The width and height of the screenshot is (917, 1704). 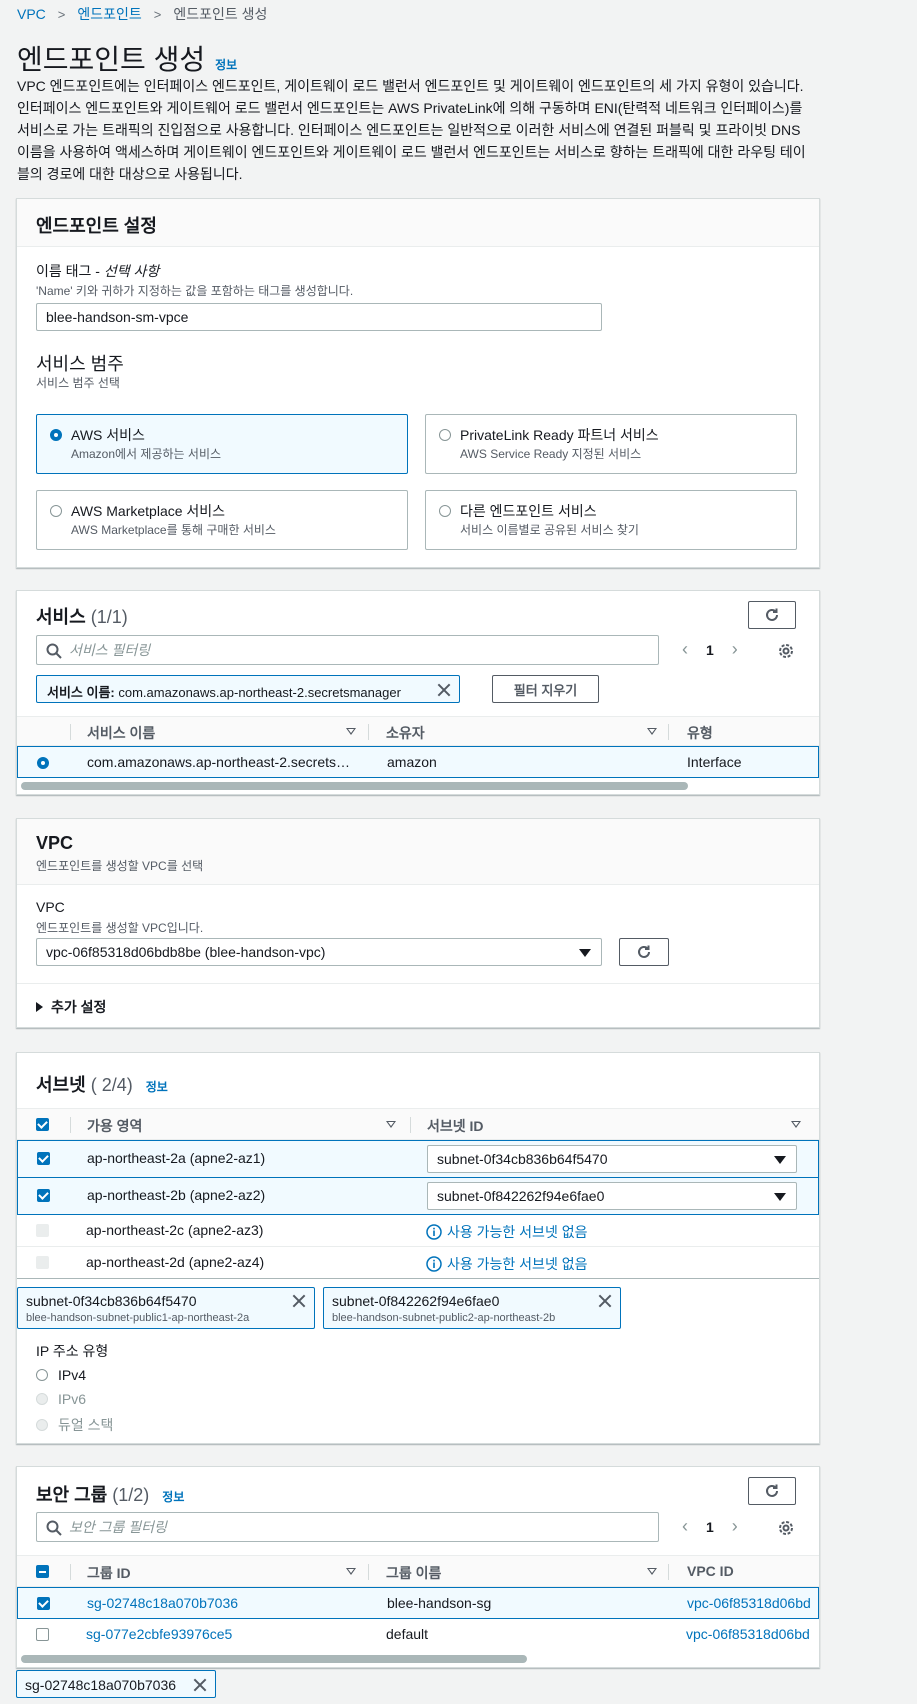 I want to click on security-group-filter-input: 보안 그룹 필터링, so click(x=347, y=1527).